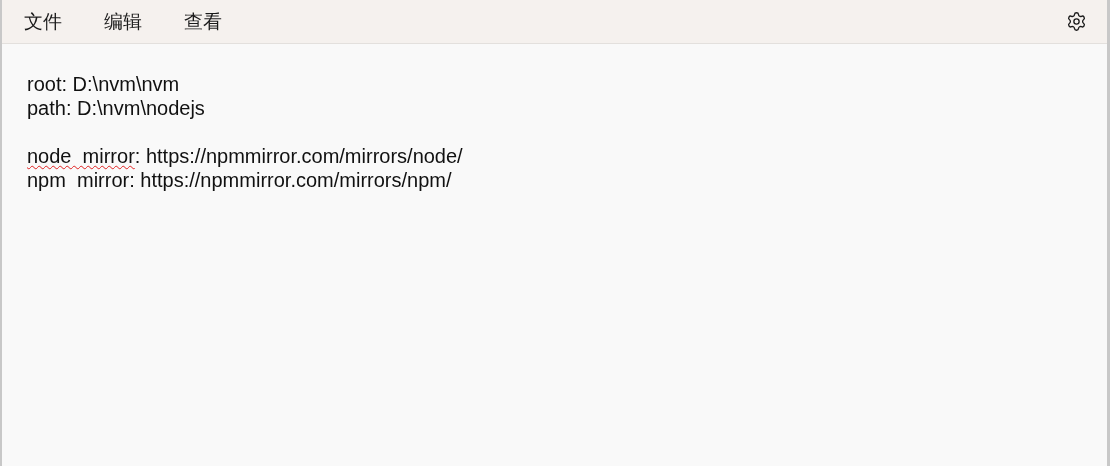 Image resolution: width=1110 pixels, height=466 pixels. I want to click on menu-item: 编辑, so click(123, 21).